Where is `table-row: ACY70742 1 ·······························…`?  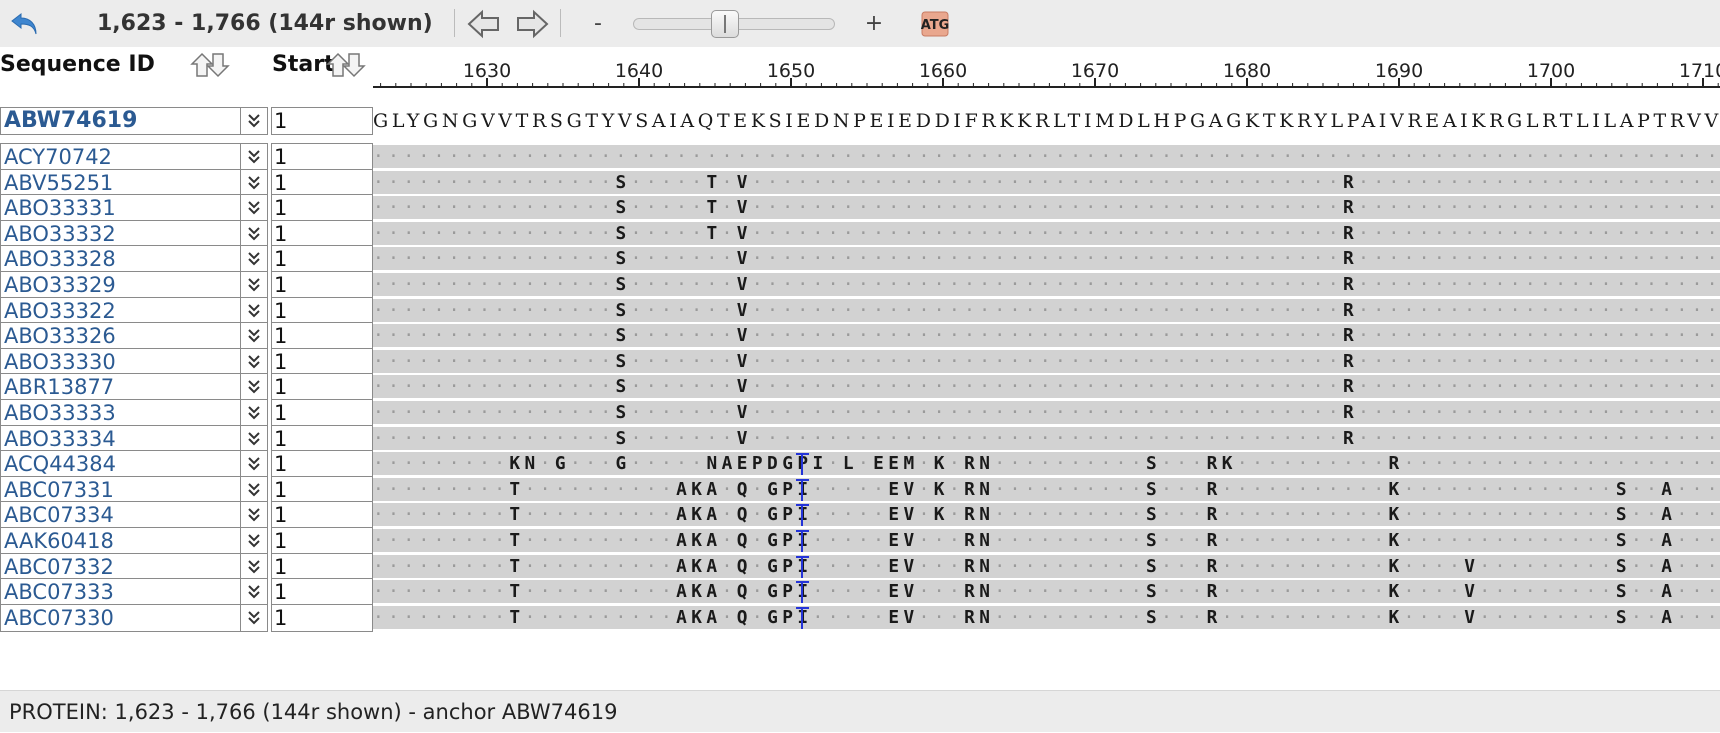
table-row: ACY70742 1 ·······························… is located at coordinates (860, 157).